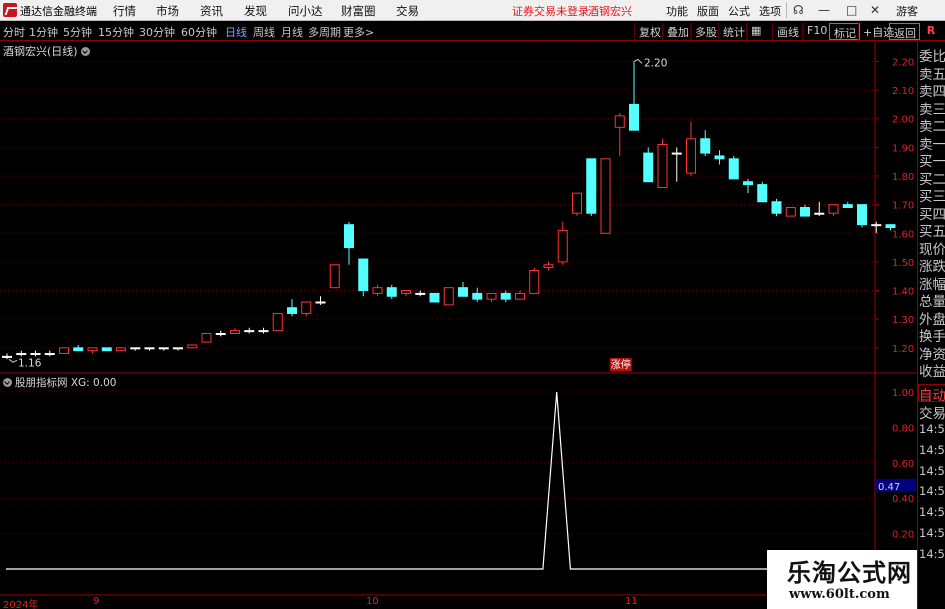  I want to click on menu-options: 选项, so click(770, 11).